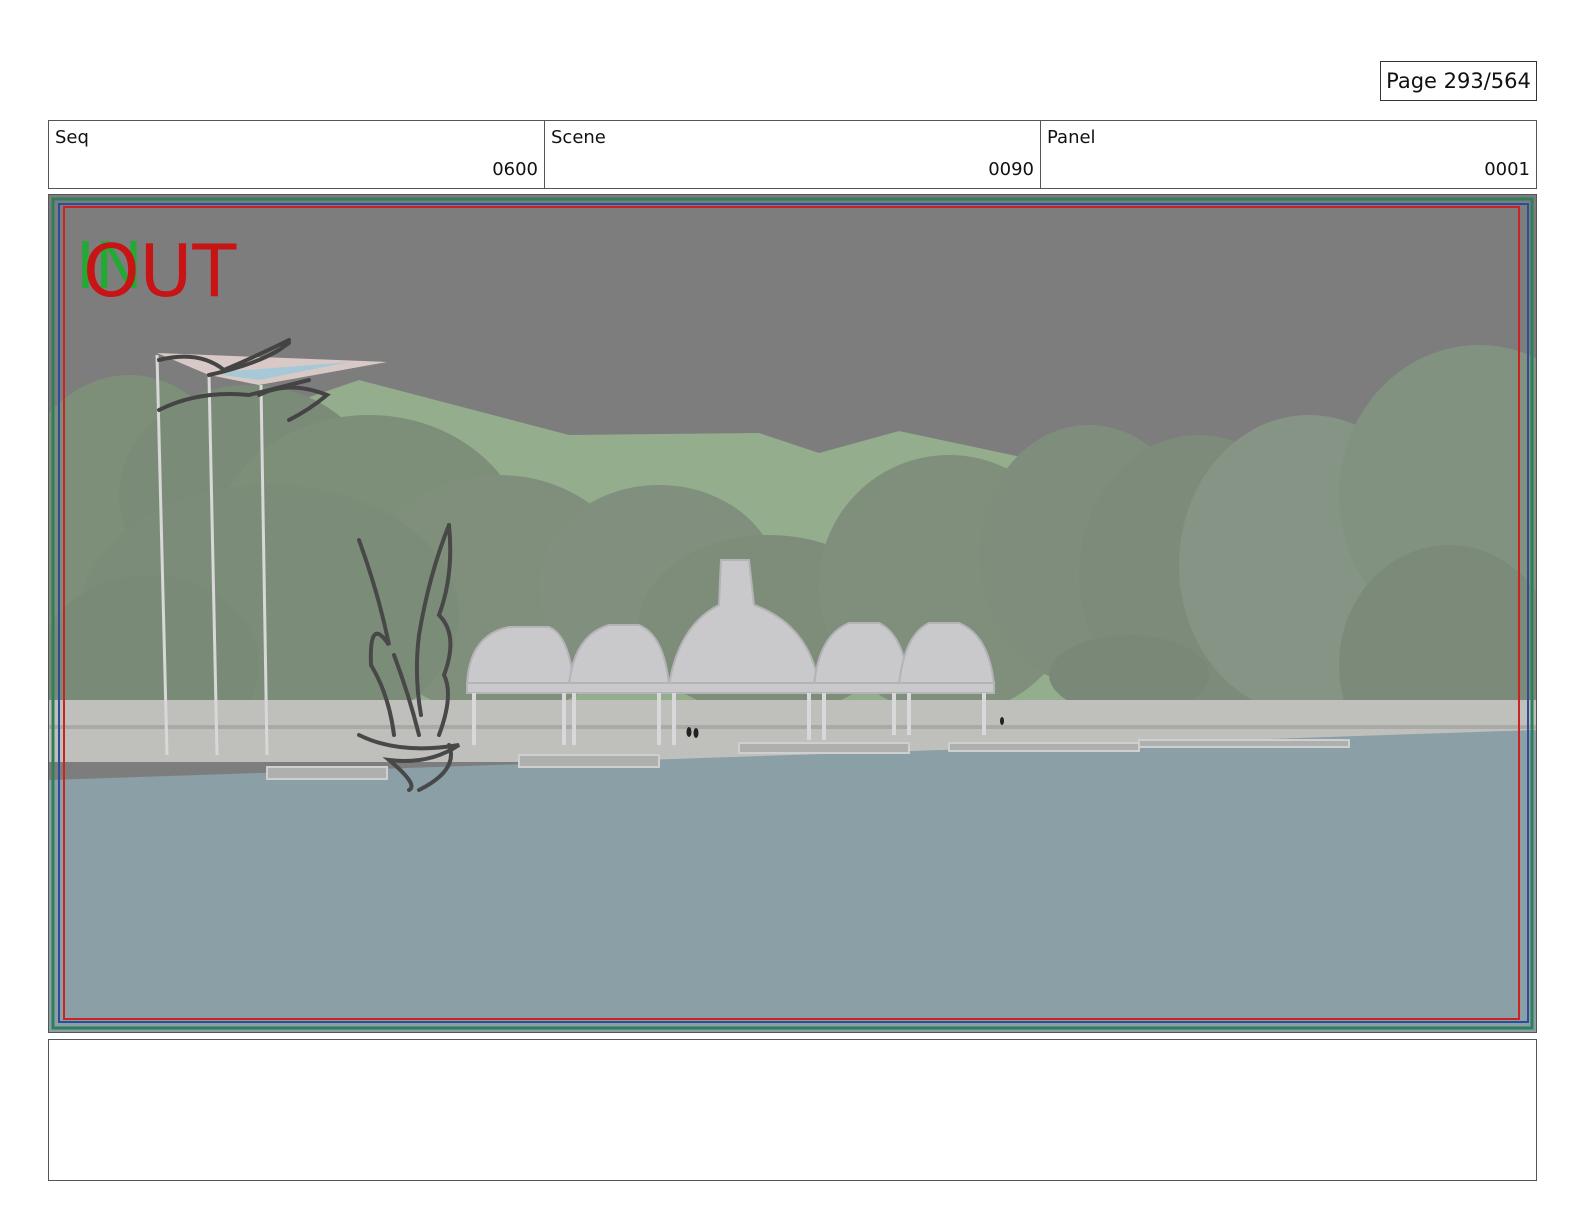  Describe the element at coordinates (578, 137) in the screenshot. I see `scene-label: Scene` at that location.